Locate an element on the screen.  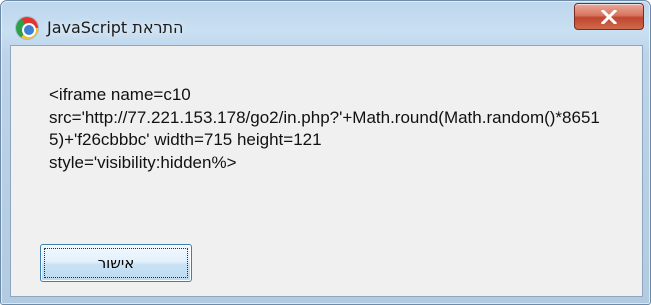
ok-button-label: אישור is located at coordinates (116, 263).